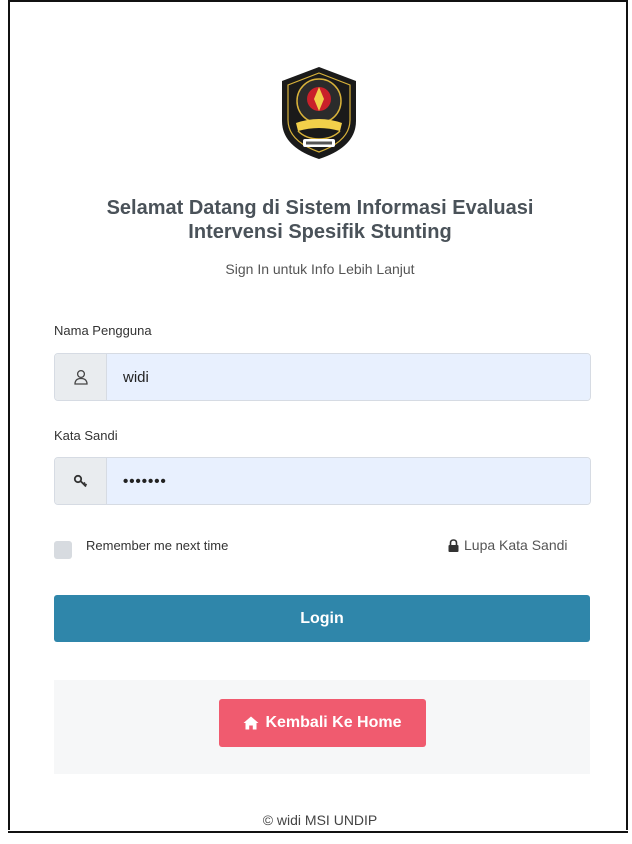 The image size is (632, 844). Describe the element at coordinates (320, 232) in the screenshot. I see `title-line-2: Intervensi Spesifik Stunting` at that location.